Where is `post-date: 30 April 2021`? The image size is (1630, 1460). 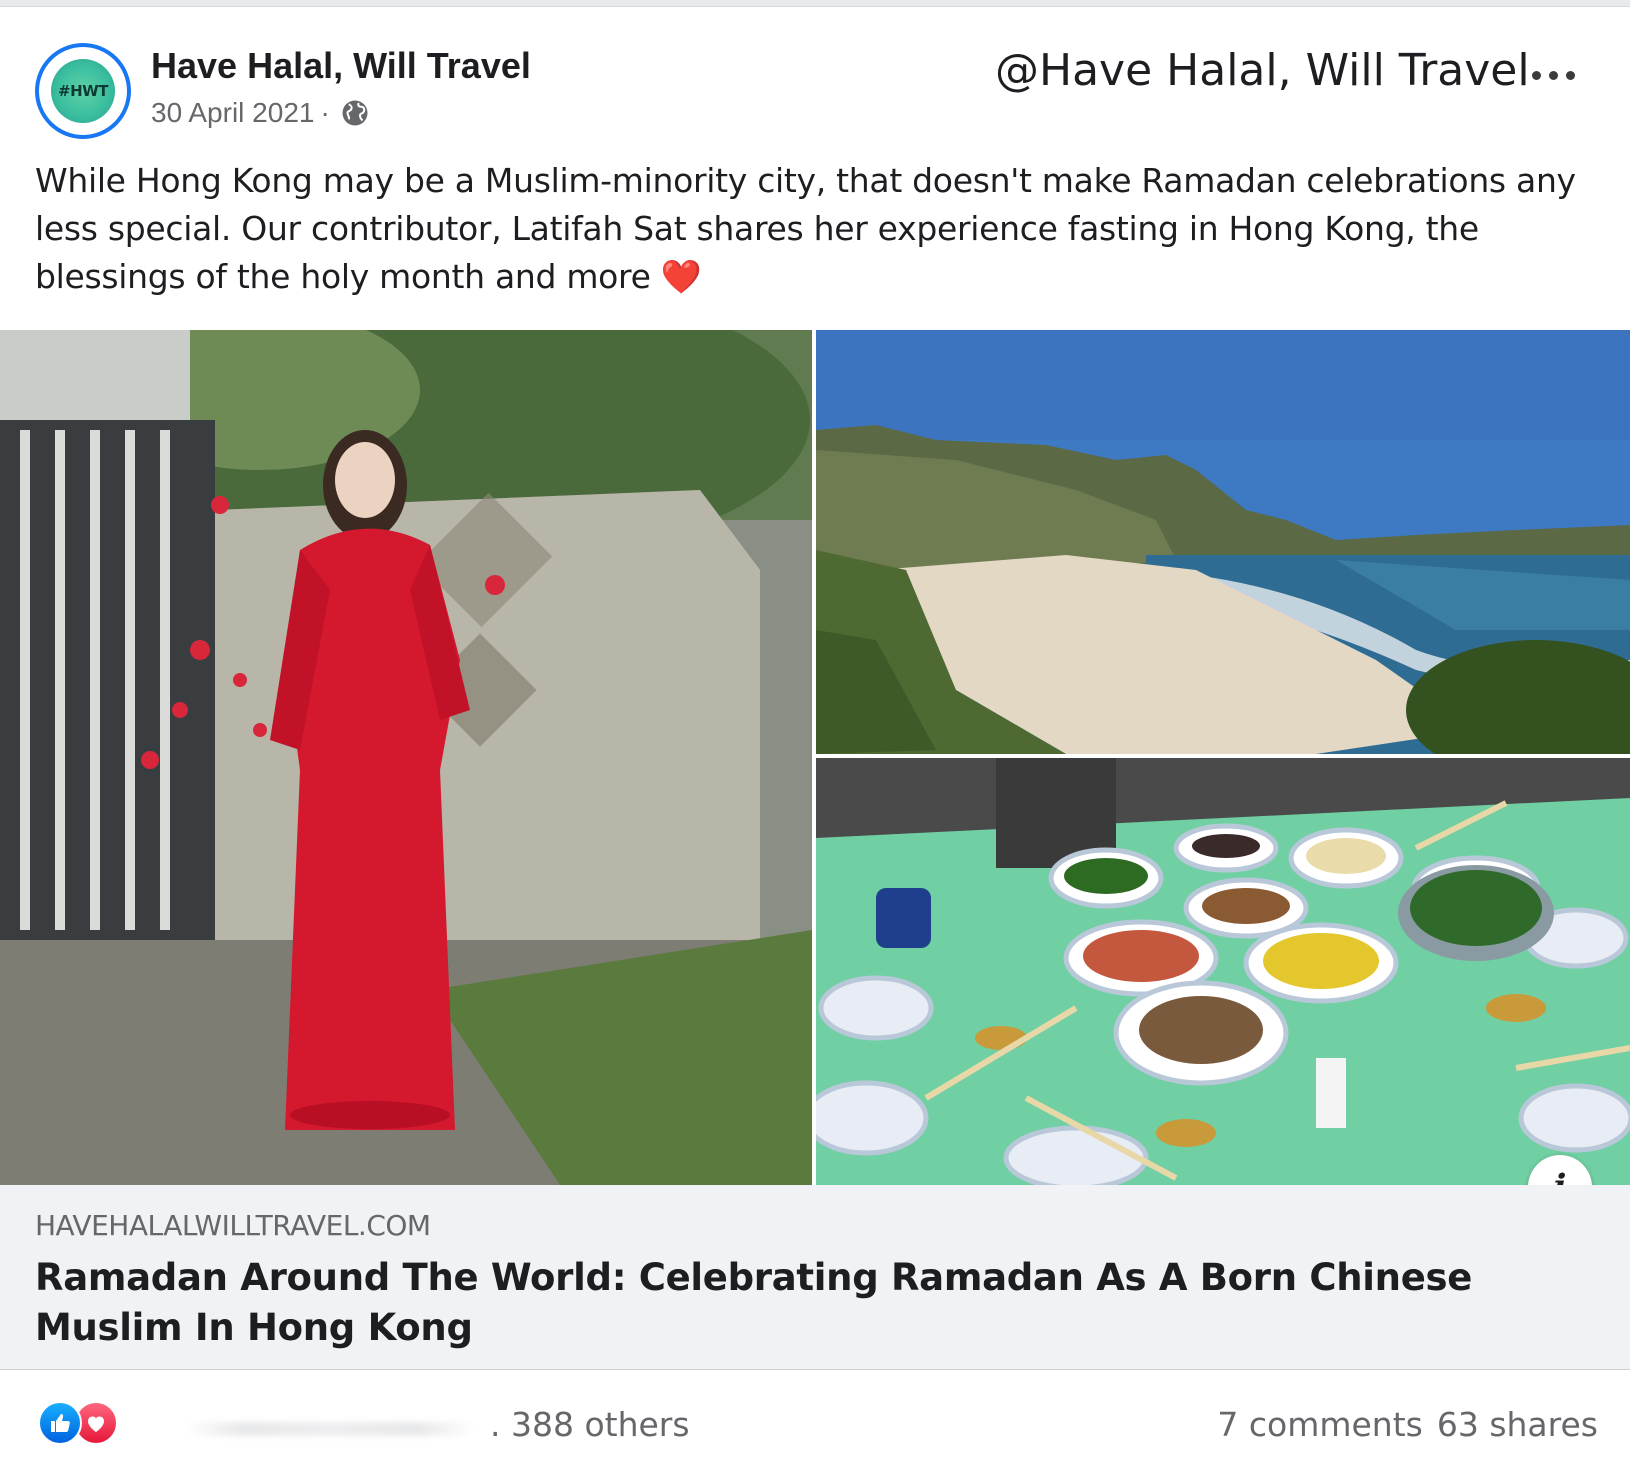 post-date: 30 April 2021 is located at coordinates (232, 113).